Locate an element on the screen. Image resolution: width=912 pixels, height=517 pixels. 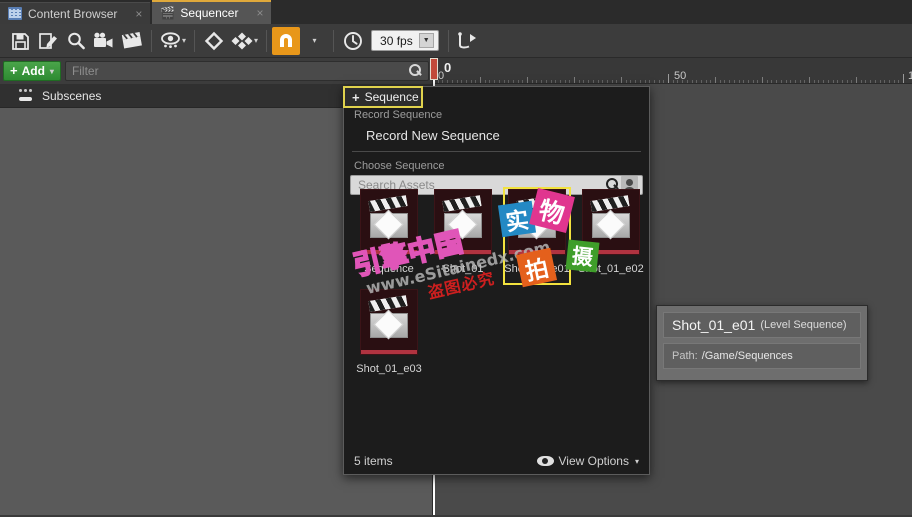
playhead-handle is located at coordinates (434, 69).